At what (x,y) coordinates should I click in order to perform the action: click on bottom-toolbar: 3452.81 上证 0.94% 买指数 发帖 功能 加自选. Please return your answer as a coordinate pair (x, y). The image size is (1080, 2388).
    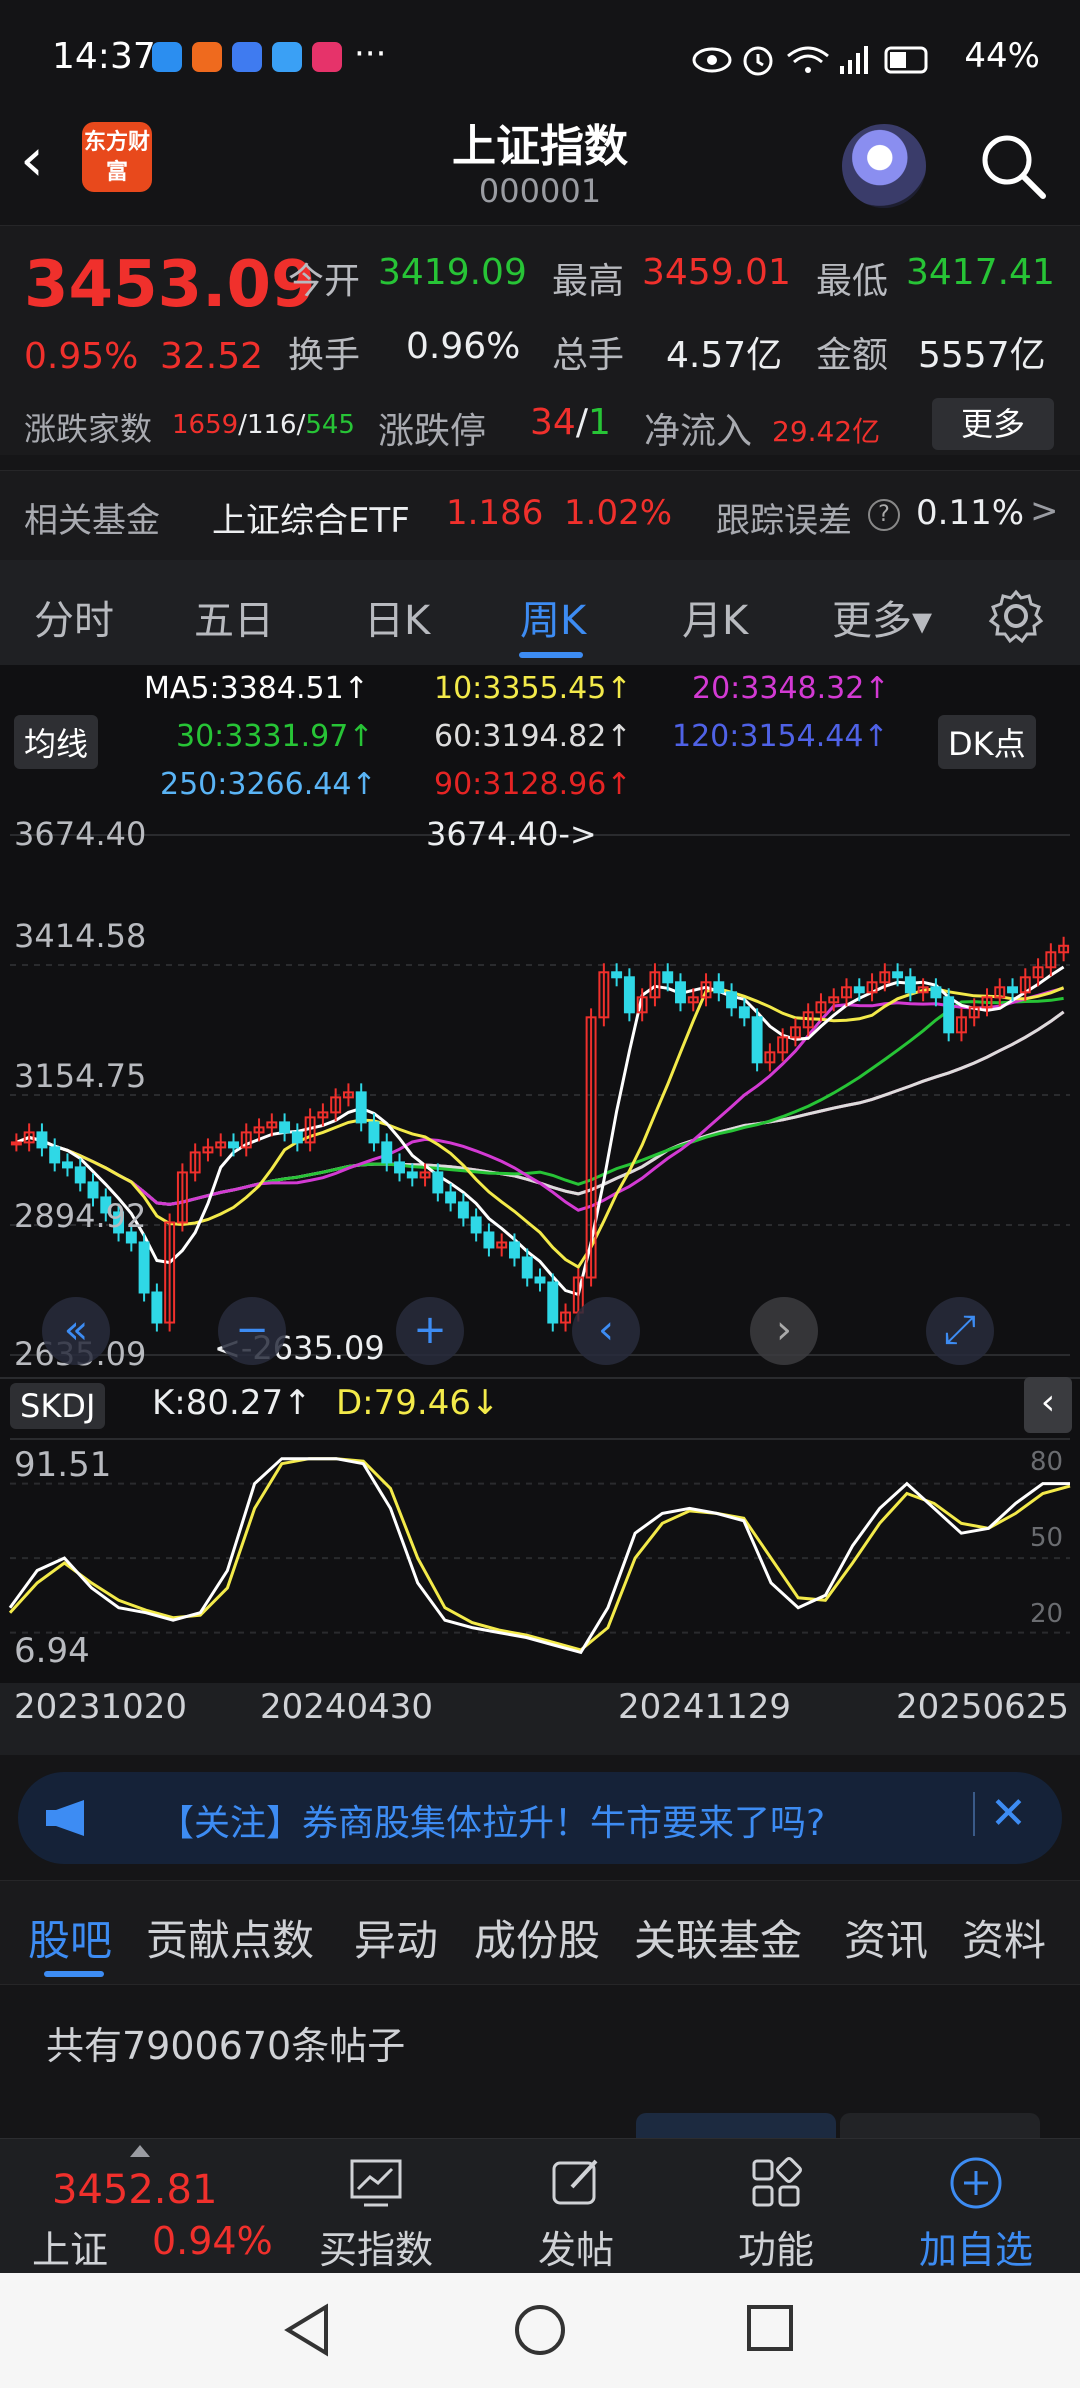
    Looking at the image, I should click on (540, 2205).